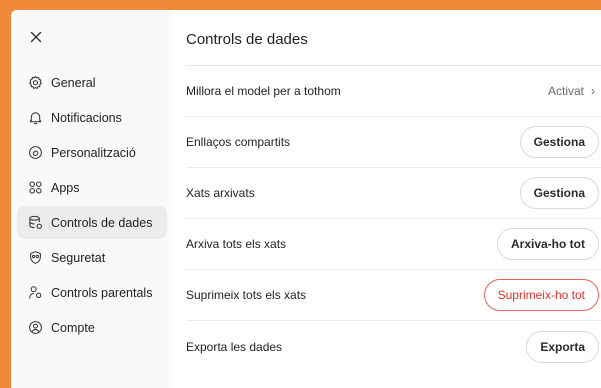 Image resolution: width=601 pixels, height=388 pixels. Describe the element at coordinates (393, 142) in the screenshot. I see `setting-row-shared-links: Enllaços compartits Gestiona` at that location.